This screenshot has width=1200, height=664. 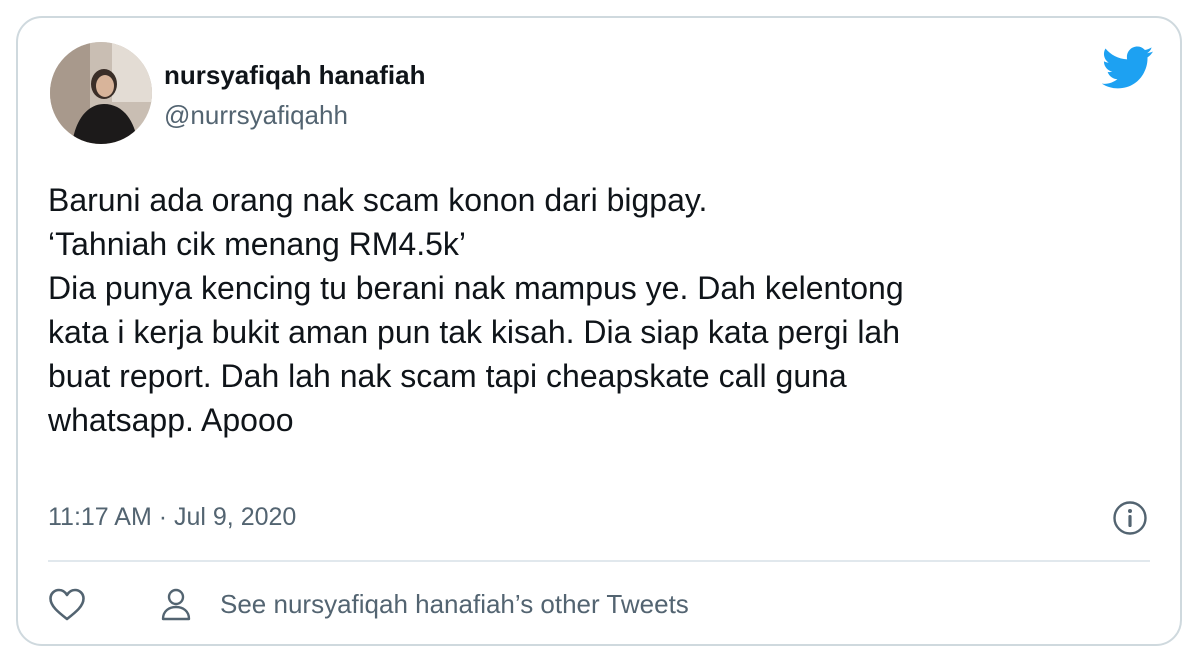 What do you see at coordinates (295, 75) in the screenshot?
I see `author-name: nursyafiqah hanafiah` at bounding box center [295, 75].